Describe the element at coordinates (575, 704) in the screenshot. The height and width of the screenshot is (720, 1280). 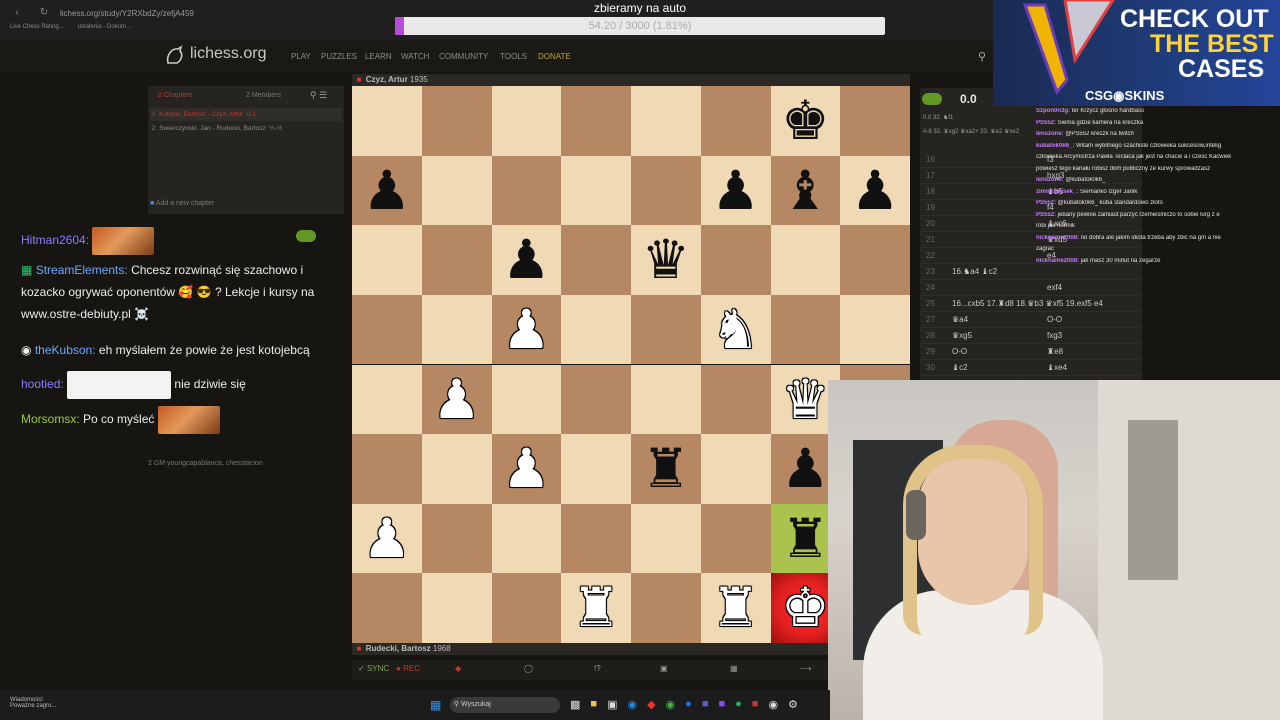
I see `taskview-icon: ▩` at that location.